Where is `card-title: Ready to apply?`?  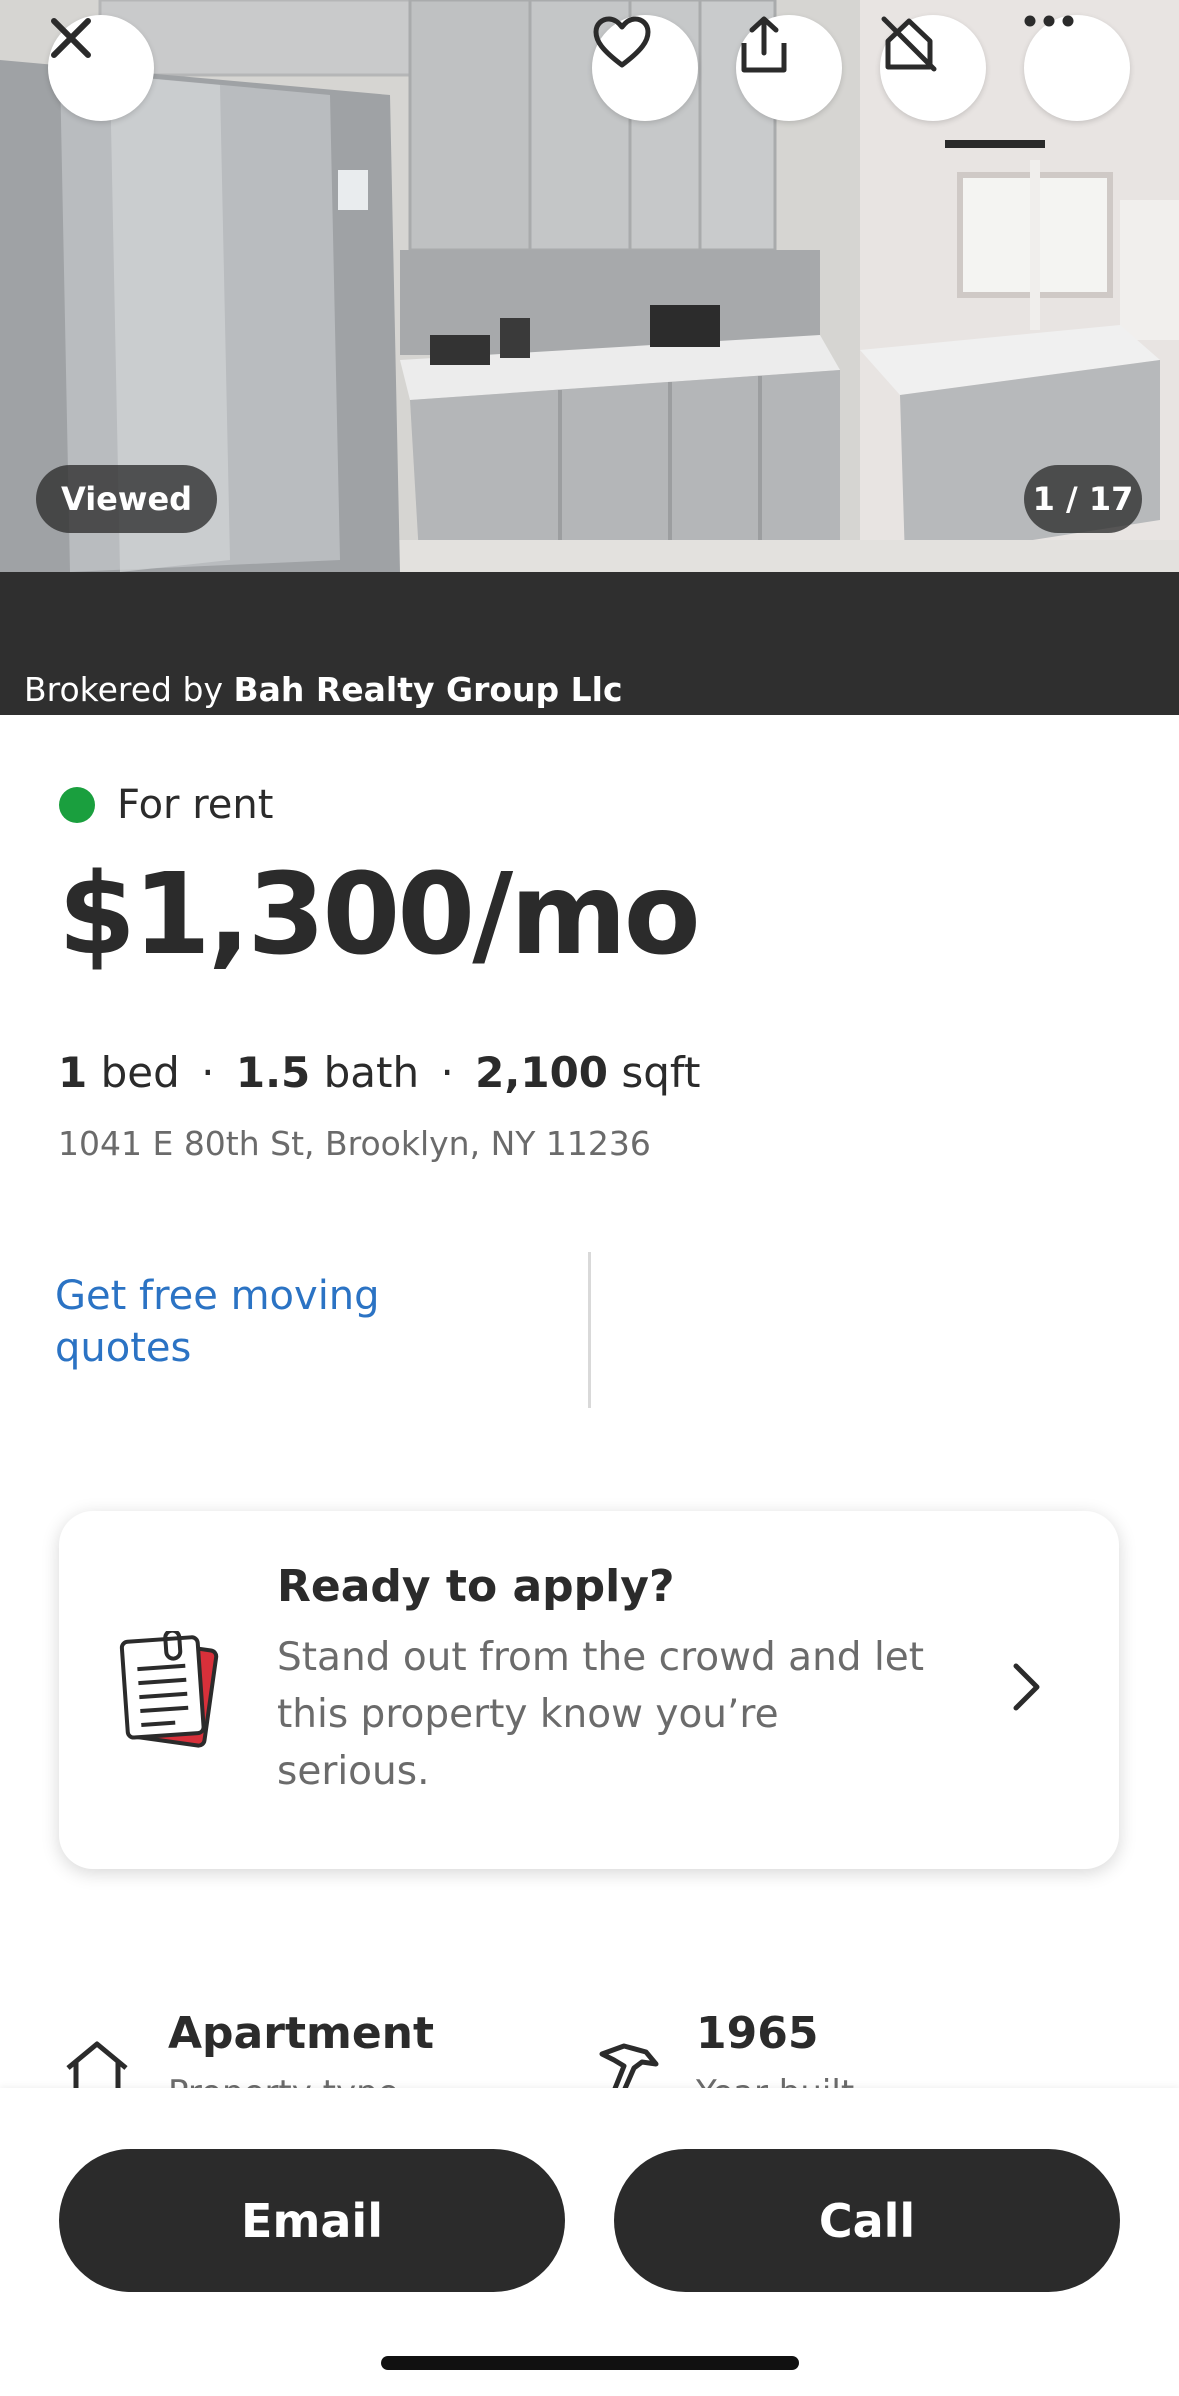
card-title: Ready to apply? is located at coordinates (476, 1586).